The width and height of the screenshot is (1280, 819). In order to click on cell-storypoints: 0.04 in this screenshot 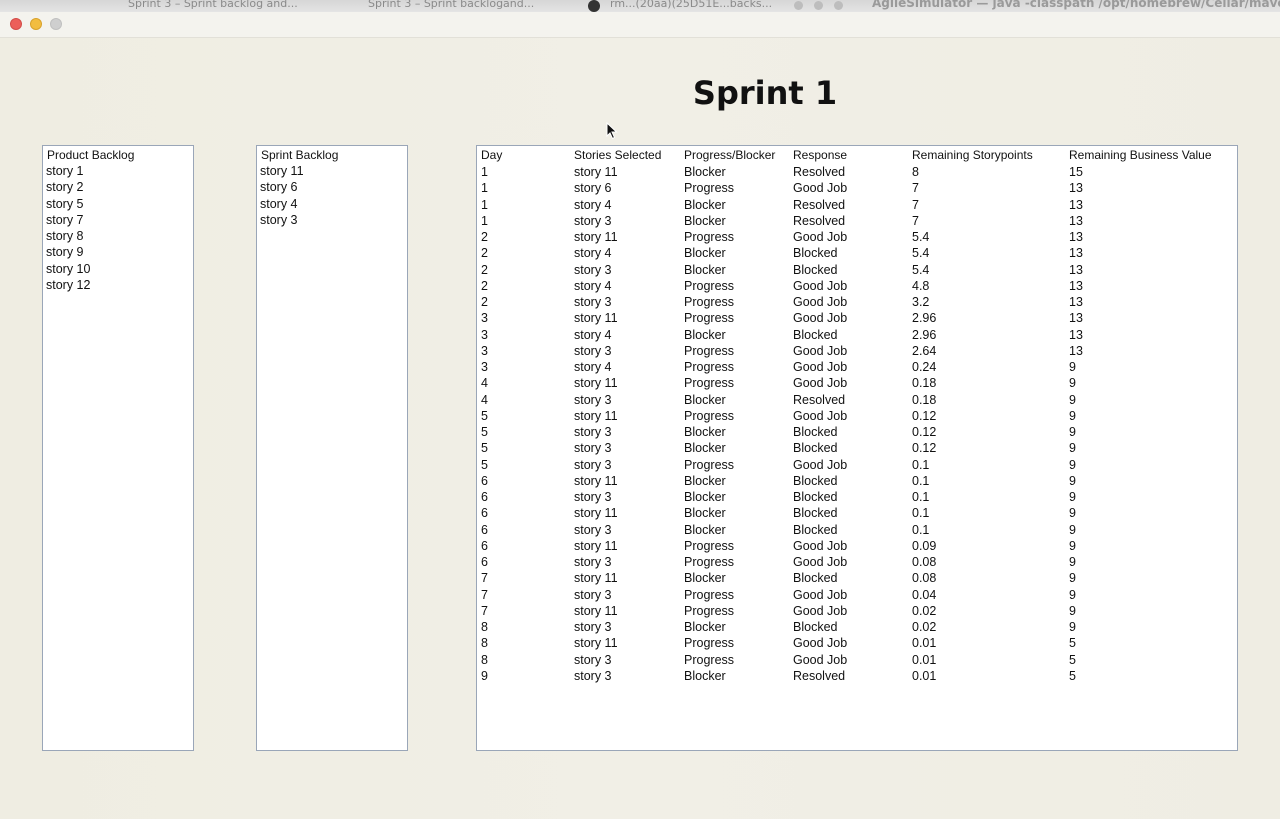, I will do `click(924, 594)`.